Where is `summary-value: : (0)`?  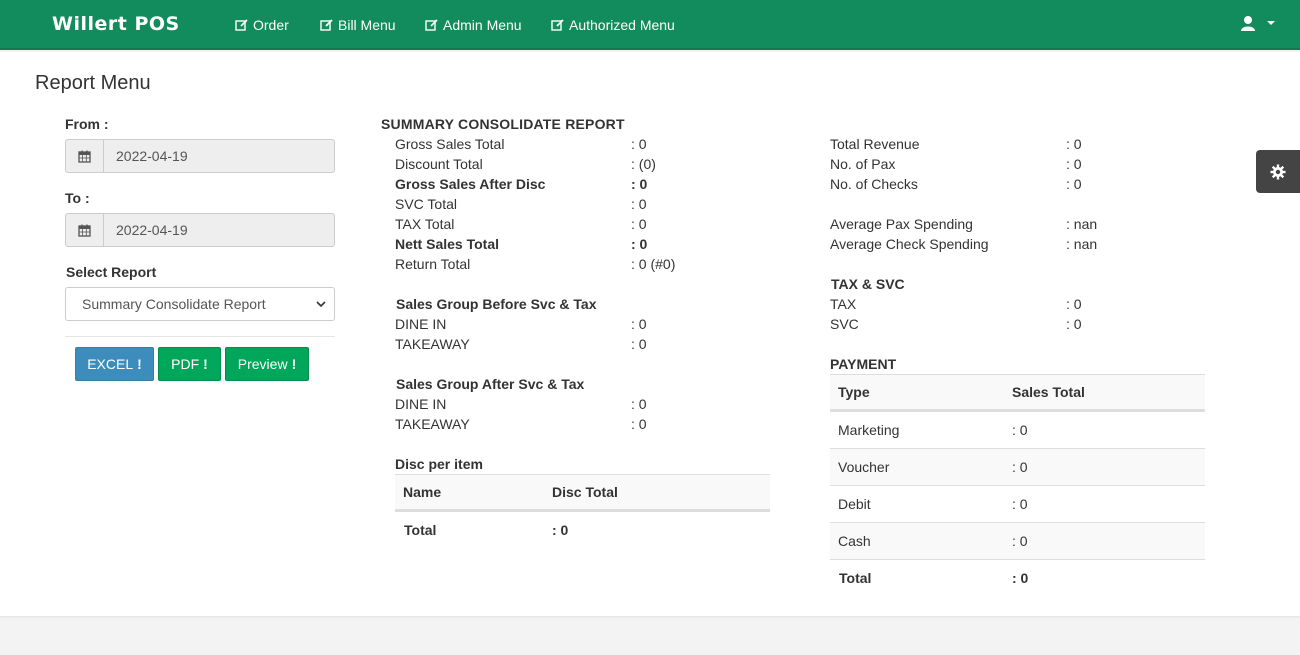
summary-value: : (0) is located at coordinates (643, 164).